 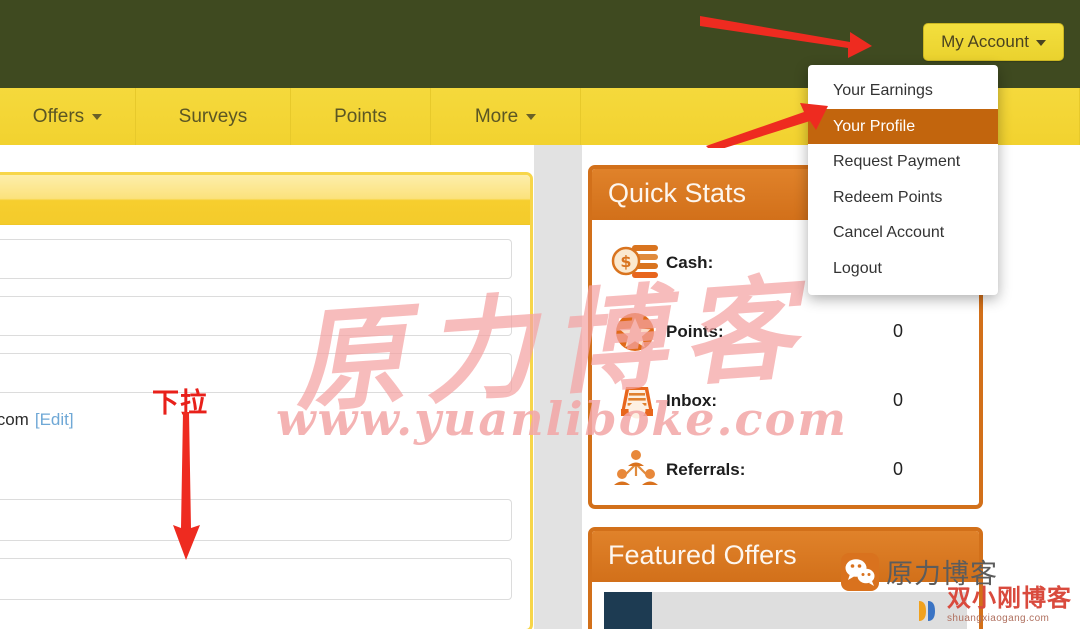 I want to click on offer-thumbnail, so click(x=628, y=610).